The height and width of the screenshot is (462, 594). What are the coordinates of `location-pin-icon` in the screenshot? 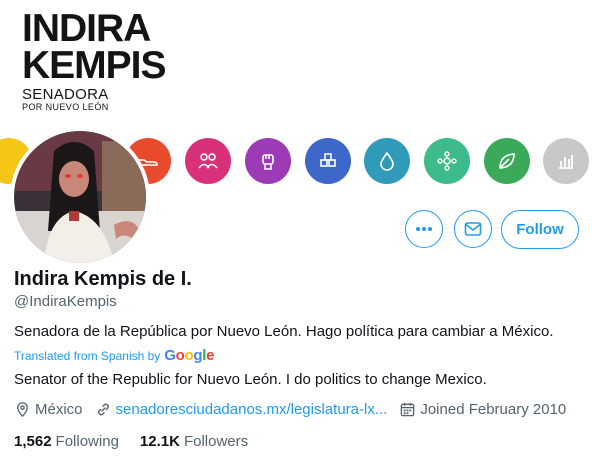 It's located at (22, 410).